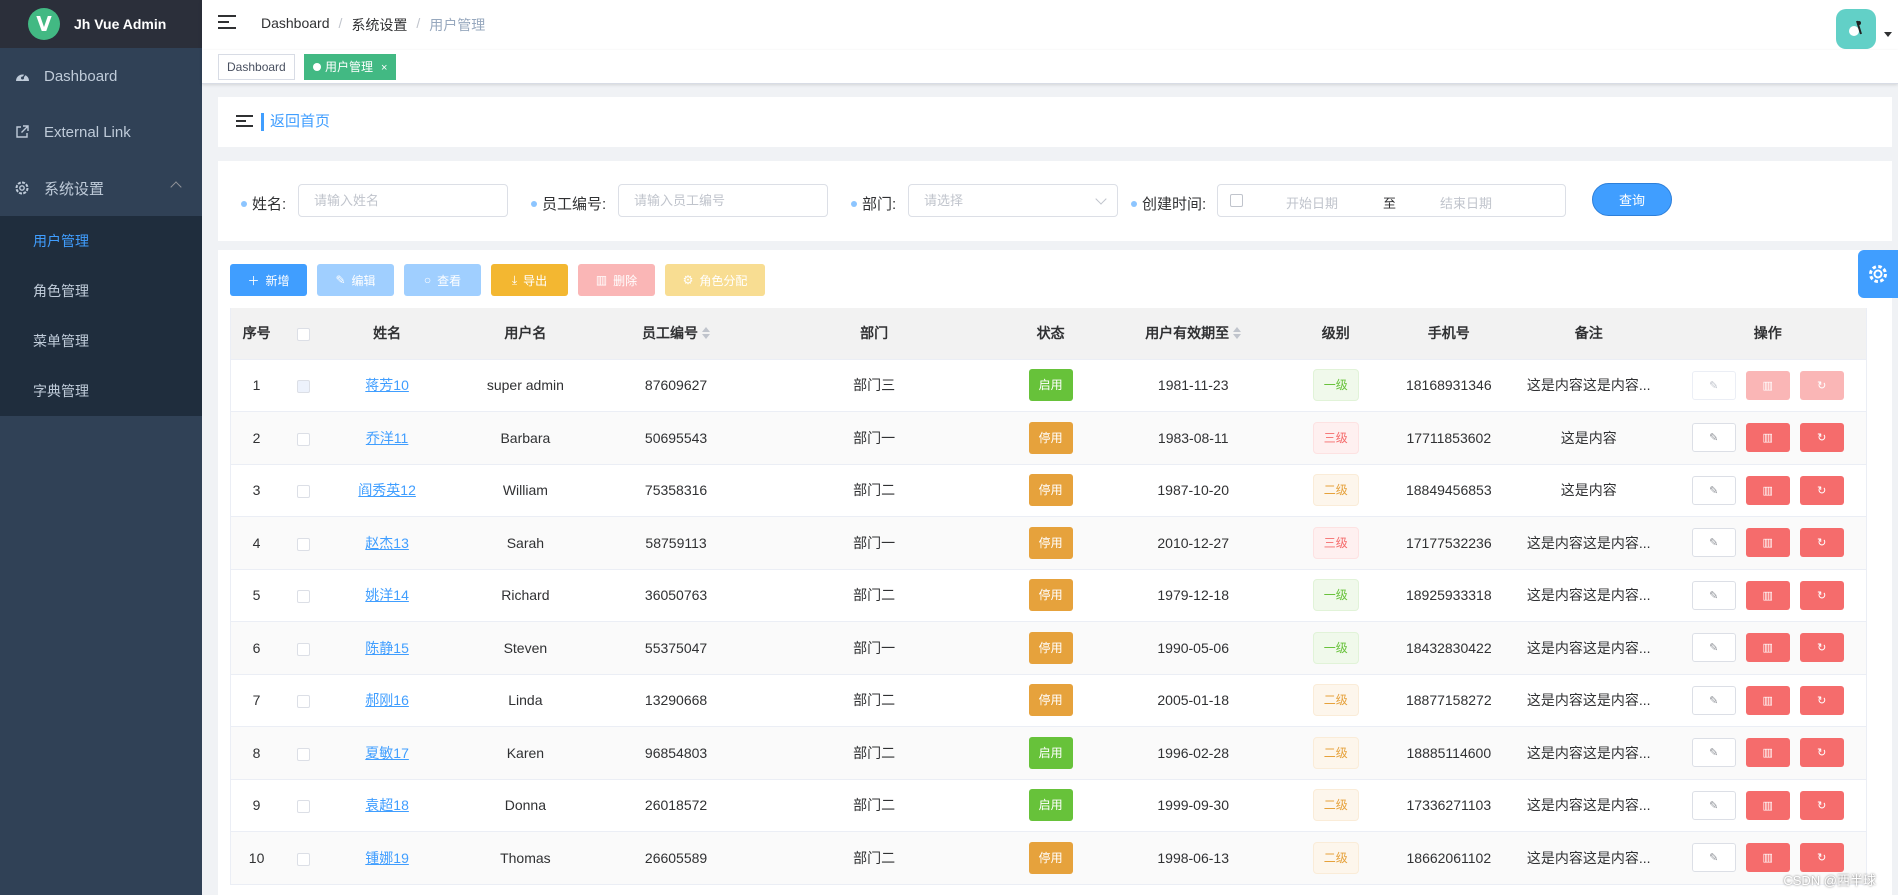 The width and height of the screenshot is (1898, 895). Describe the element at coordinates (1466, 202) in the screenshot. I see `end-date-input: 结束日期` at that location.